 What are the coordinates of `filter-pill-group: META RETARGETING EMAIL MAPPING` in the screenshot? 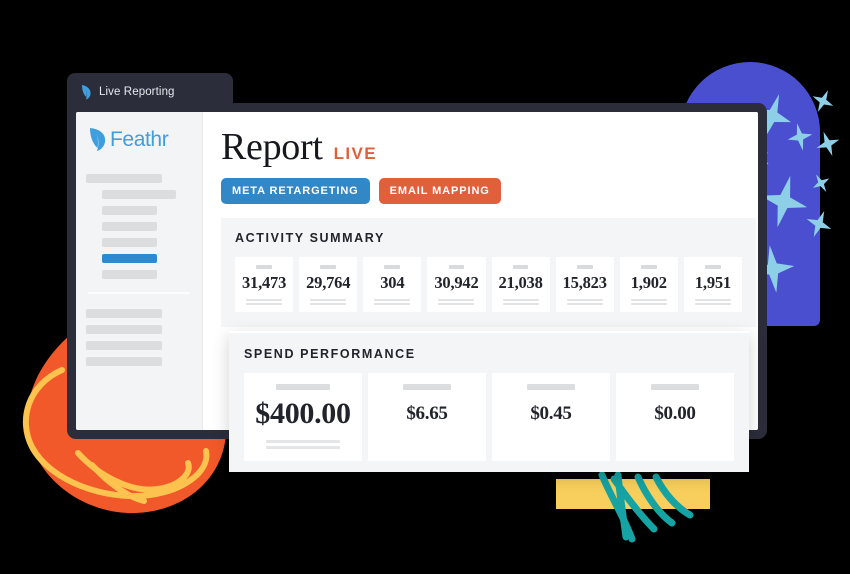 It's located at (489, 191).